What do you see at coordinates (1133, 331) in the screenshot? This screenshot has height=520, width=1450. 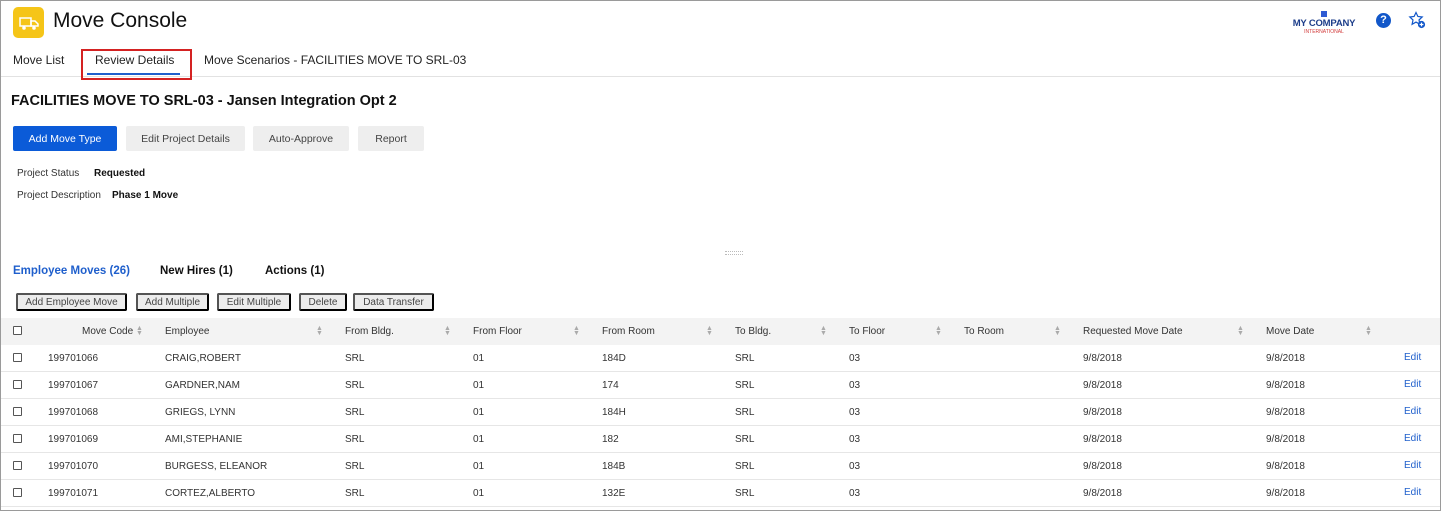 I see `column-header: Requested Move Date` at bounding box center [1133, 331].